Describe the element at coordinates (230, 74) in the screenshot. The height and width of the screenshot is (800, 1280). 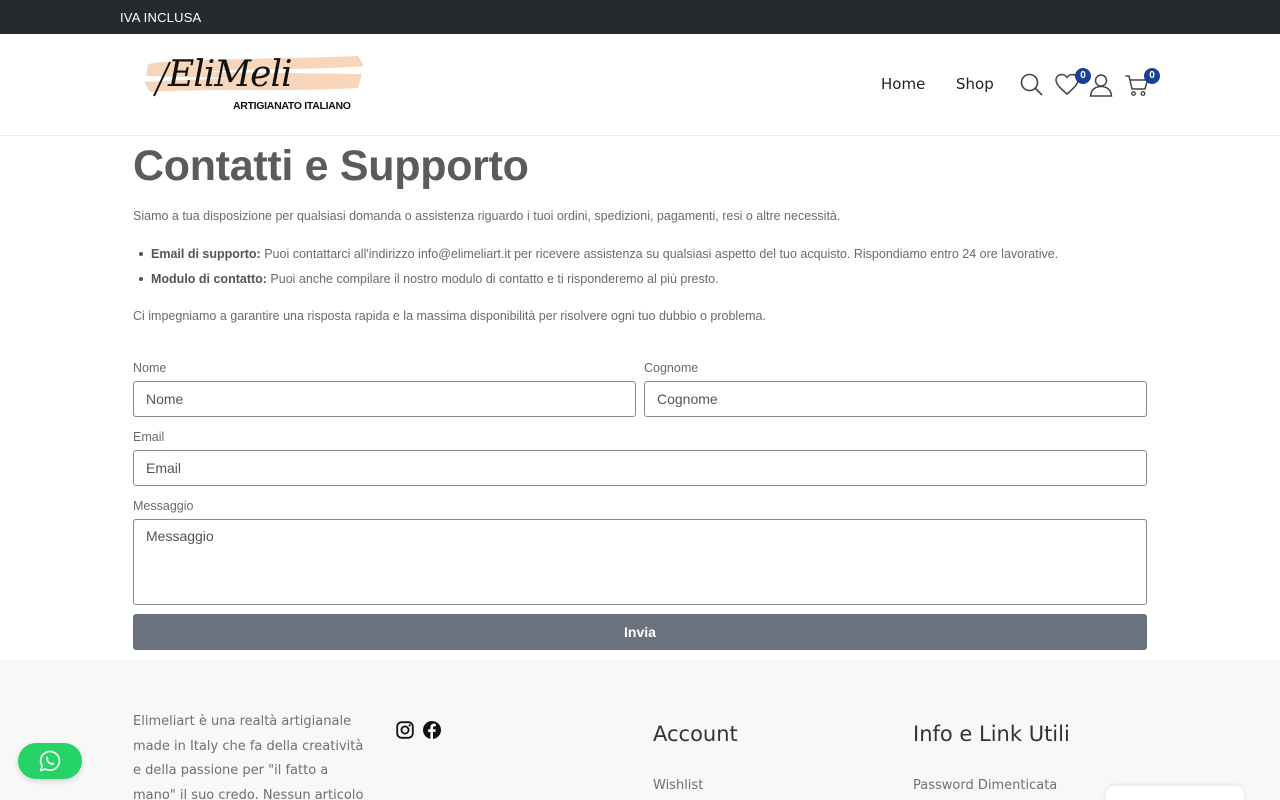
I see `logo-wordmark: EliMeli` at that location.